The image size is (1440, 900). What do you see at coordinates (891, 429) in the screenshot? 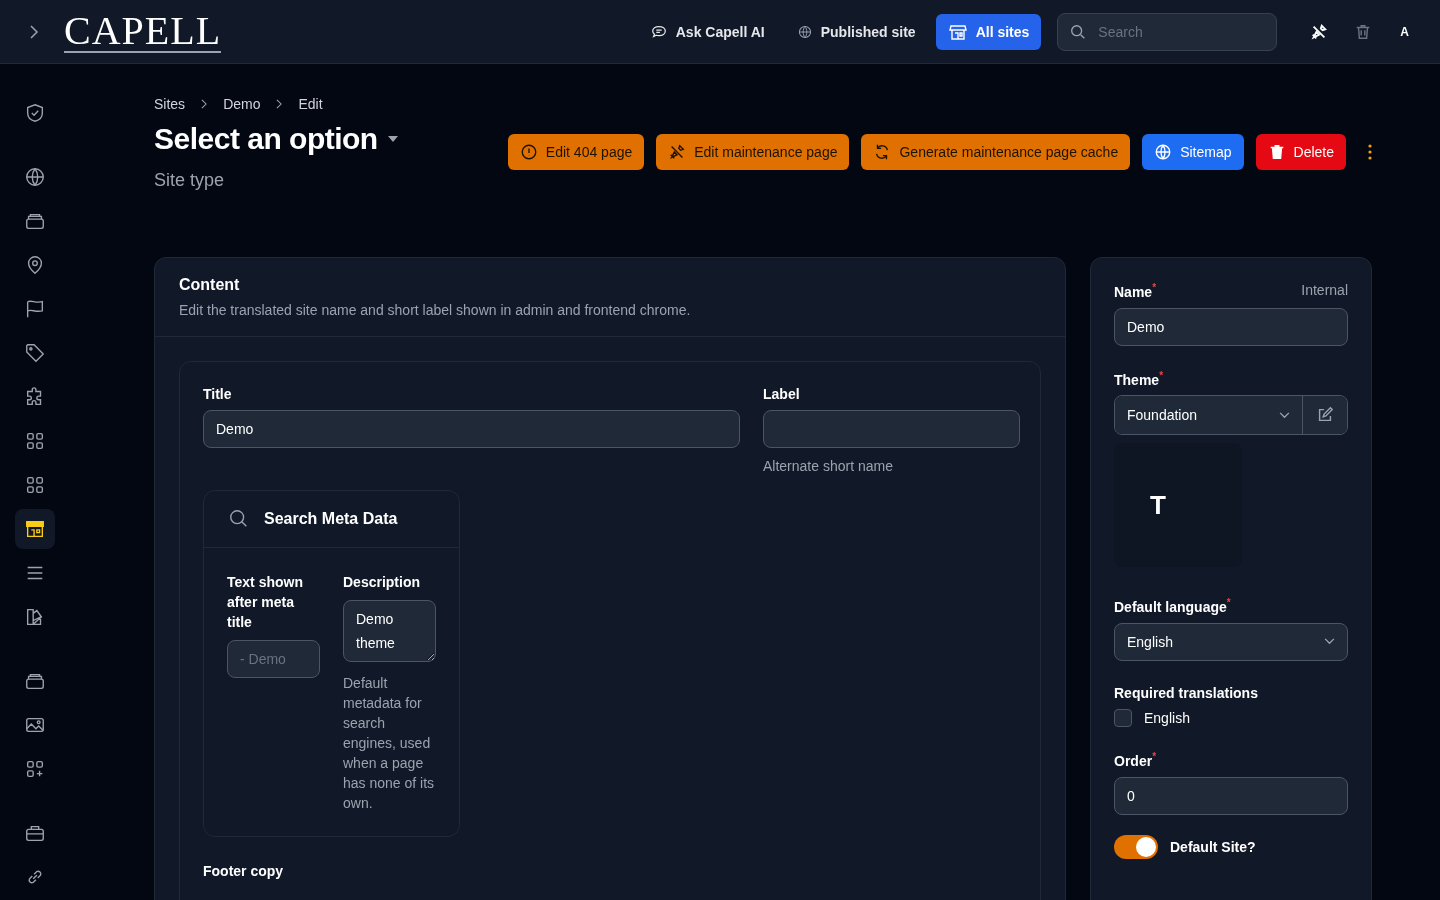
I see `label-field` at bounding box center [891, 429].